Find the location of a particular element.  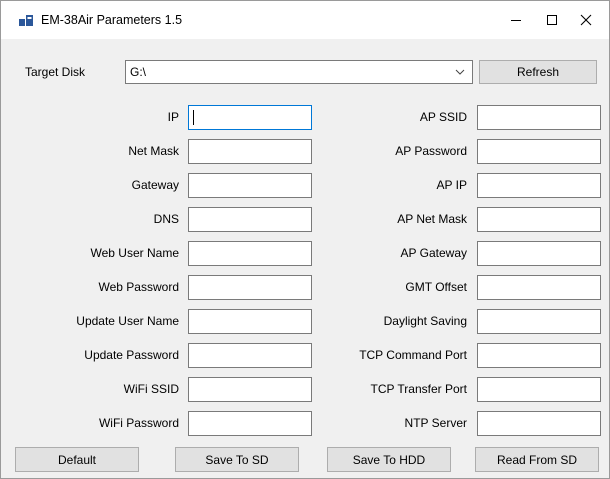

net-mask-input is located at coordinates (250, 151).